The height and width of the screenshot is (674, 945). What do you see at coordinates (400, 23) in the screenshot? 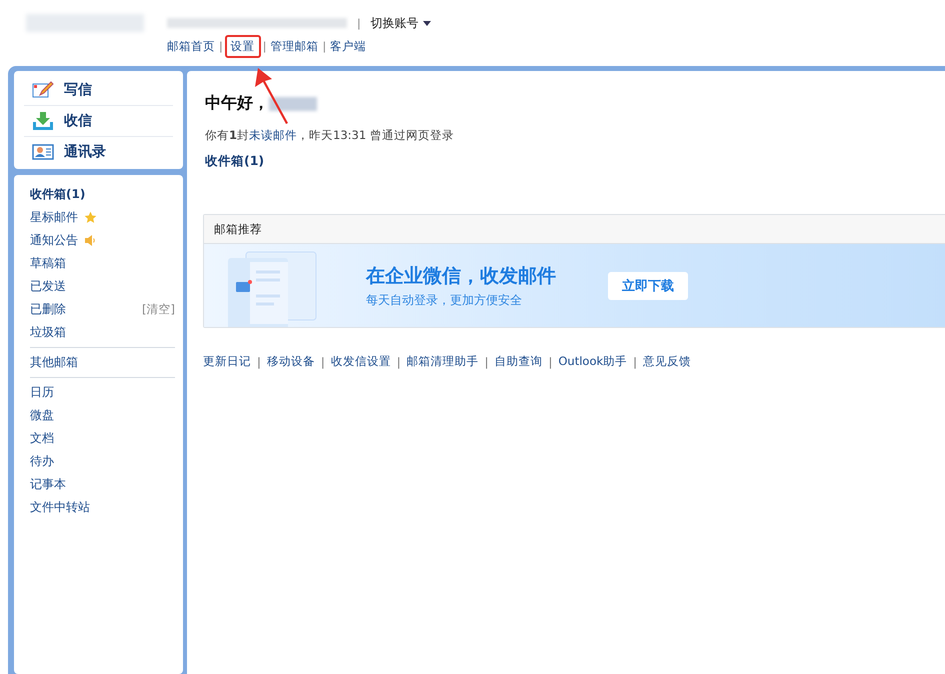
I see `switch-account-link: 切换账号` at bounding box center [400, 23].